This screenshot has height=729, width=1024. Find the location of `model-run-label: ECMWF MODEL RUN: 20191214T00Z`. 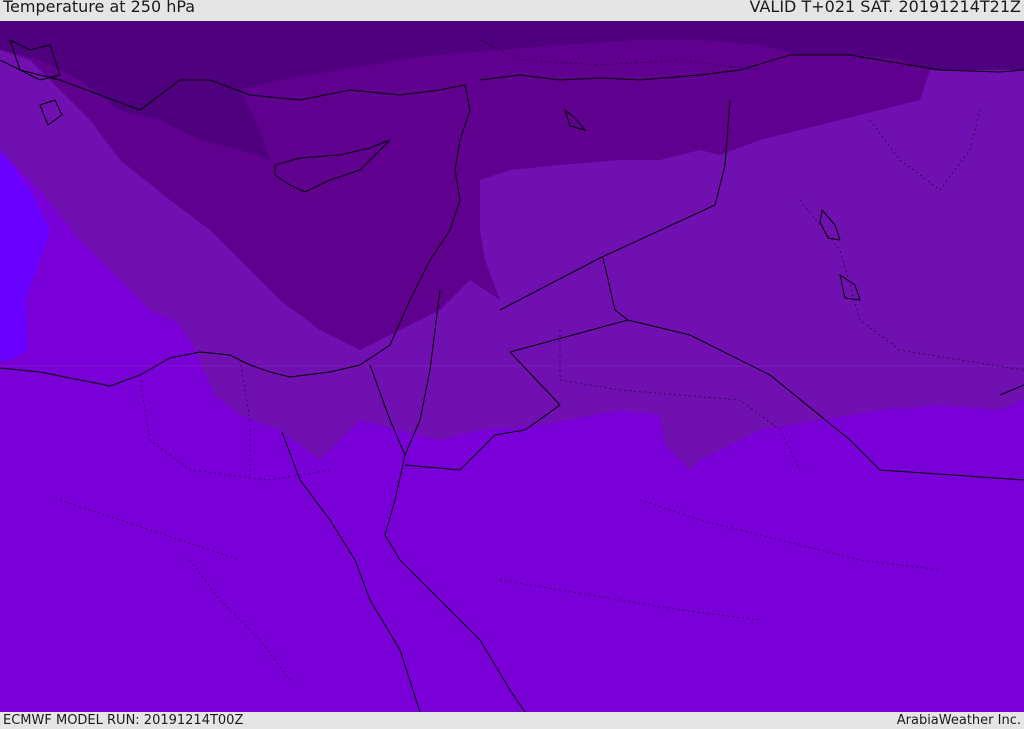

model-run-label: ECMWF MODEL RUN: 20191214T00Z is located at coordinates (123, 720).